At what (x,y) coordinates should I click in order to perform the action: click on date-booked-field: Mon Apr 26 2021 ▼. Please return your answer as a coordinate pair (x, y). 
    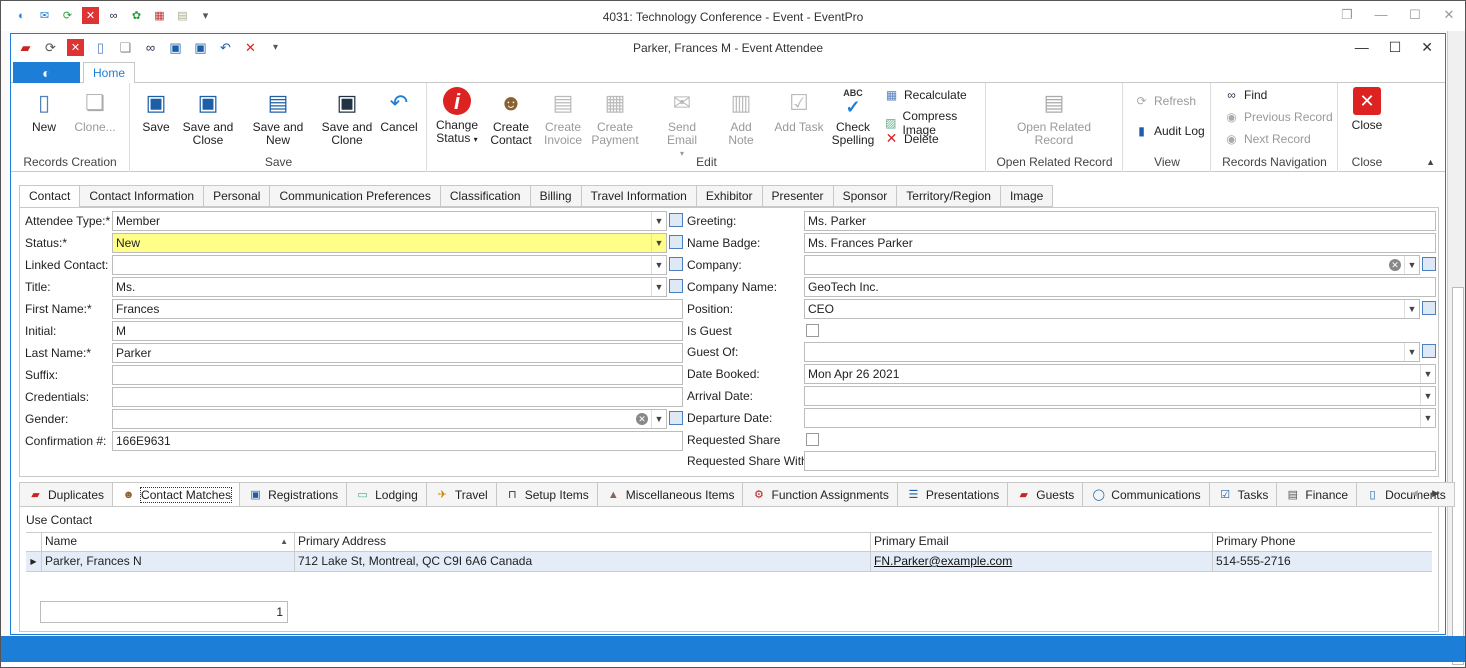
    Looking at the image, I should click on (1120, 374).